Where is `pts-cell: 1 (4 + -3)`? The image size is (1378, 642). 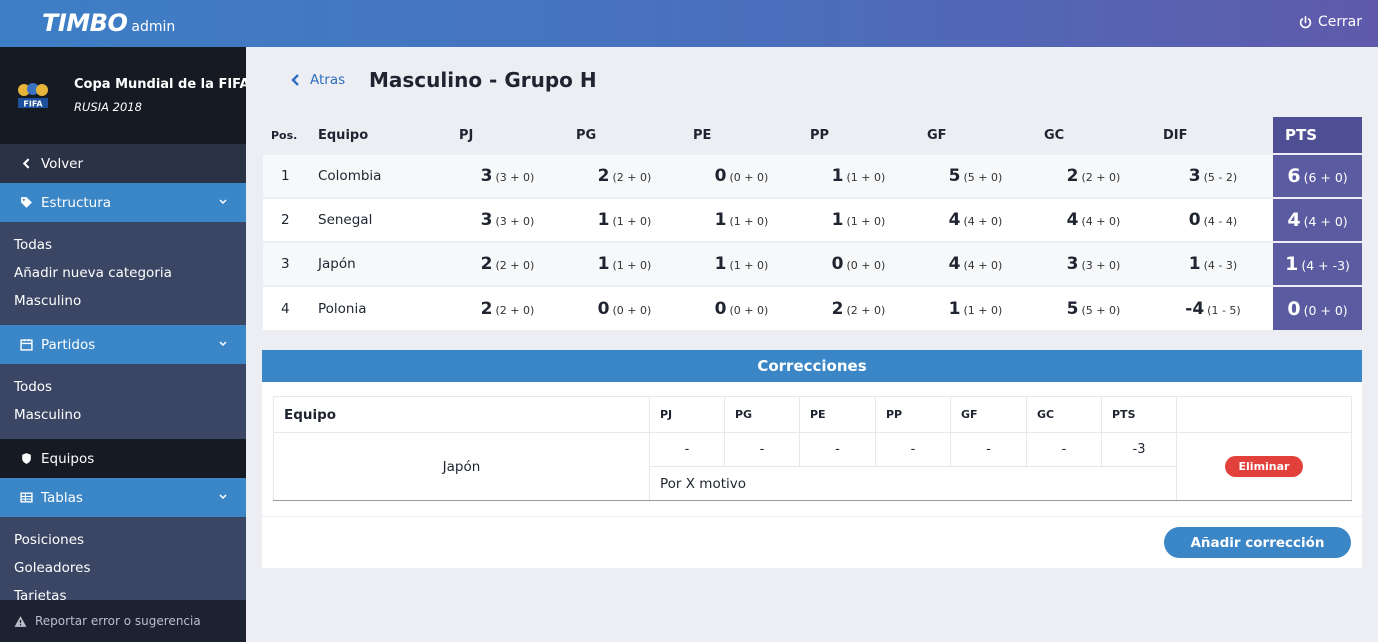
pts-cell: 1 (4 + -3) is located at coordinates (1317, 263).